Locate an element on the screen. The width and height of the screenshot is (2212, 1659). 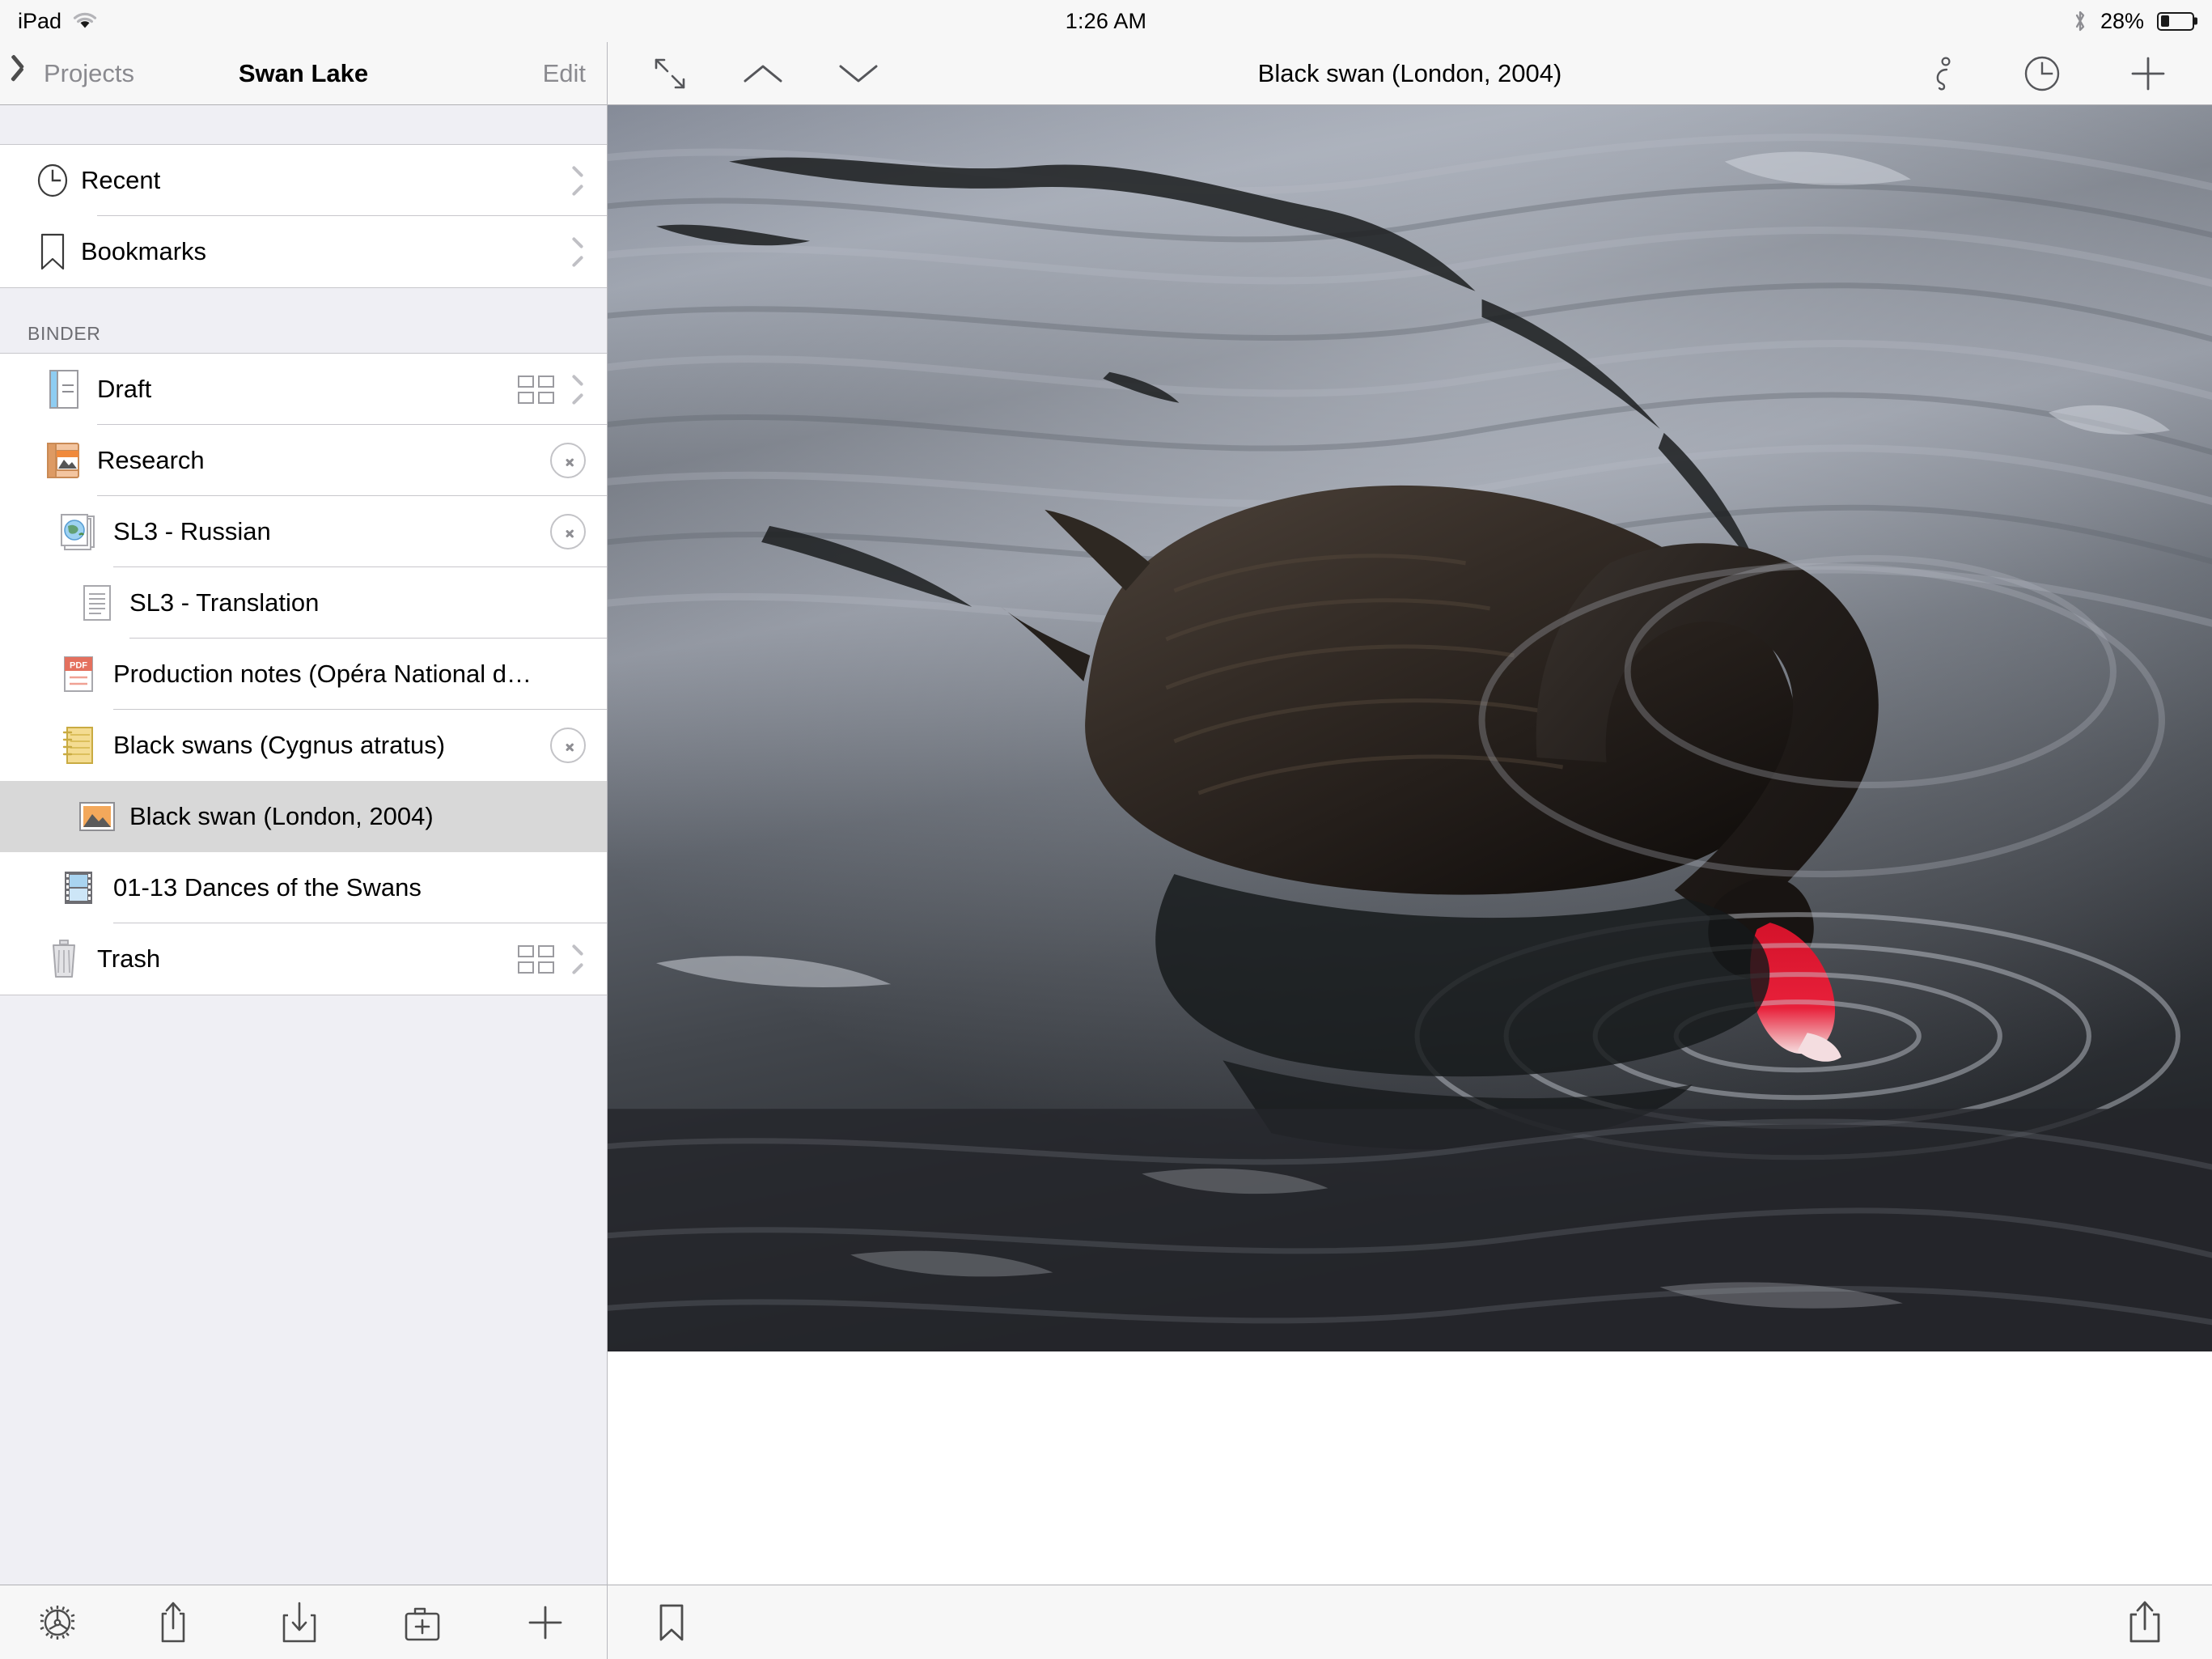
pdf-icon: PDF is located at coordinates (56, 674).